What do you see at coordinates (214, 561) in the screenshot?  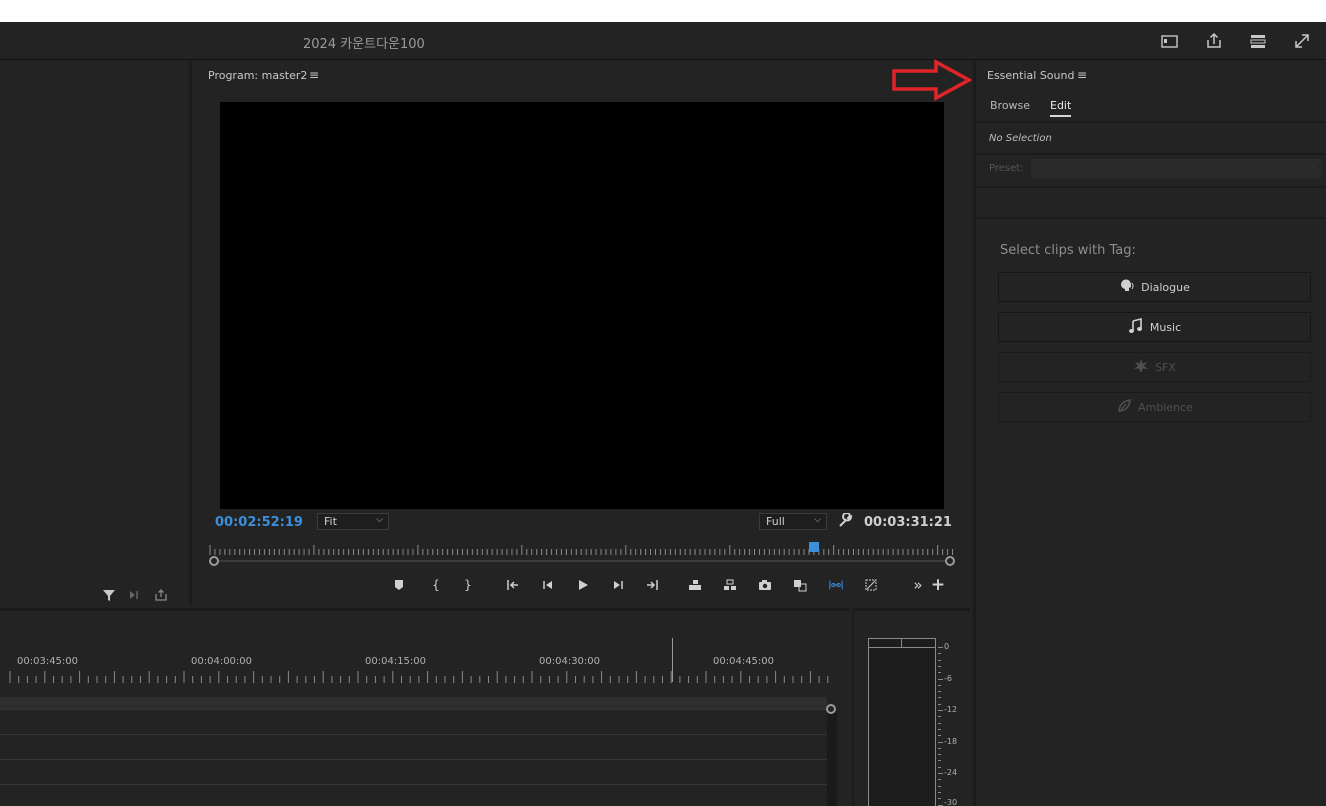 I see `scrollbar-start-handle` at bounding box center [214, 561].